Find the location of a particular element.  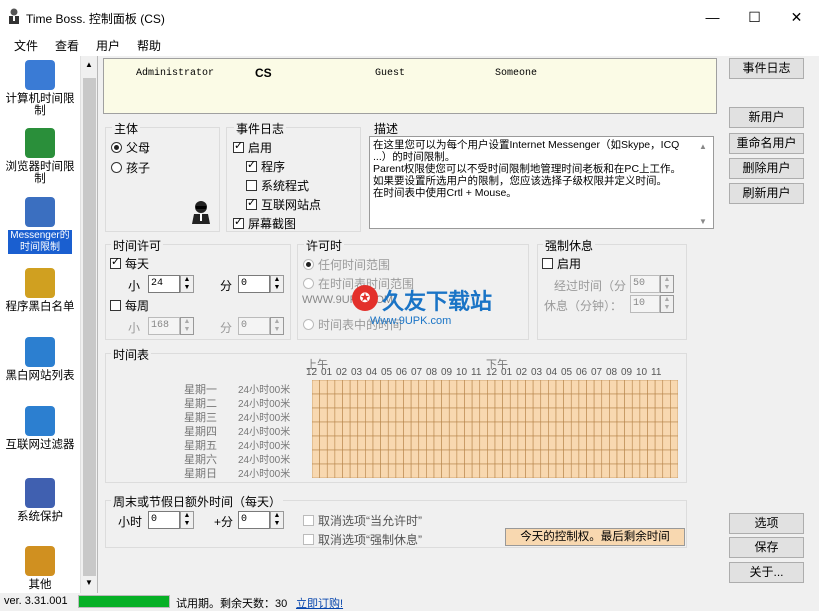

user-guest: Guest is located at coordinates (390, 73).